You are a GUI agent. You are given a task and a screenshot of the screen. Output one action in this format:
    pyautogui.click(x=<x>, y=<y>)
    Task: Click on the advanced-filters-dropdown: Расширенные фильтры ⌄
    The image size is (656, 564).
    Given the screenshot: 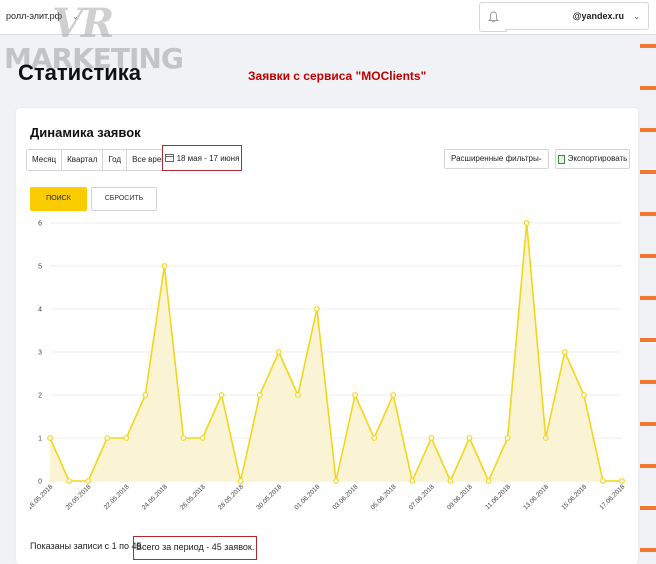 What is the action you would take?
    pyautogui.click(x=496, y=159)
    